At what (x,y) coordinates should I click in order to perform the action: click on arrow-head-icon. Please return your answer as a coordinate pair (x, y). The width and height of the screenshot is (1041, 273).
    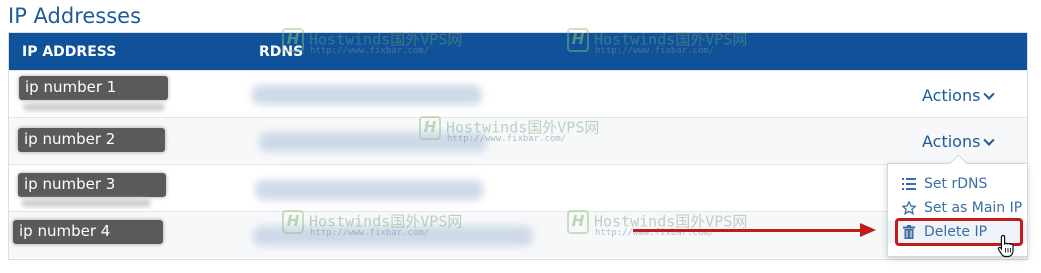
    Looking at the image, I should click on (868, 230).